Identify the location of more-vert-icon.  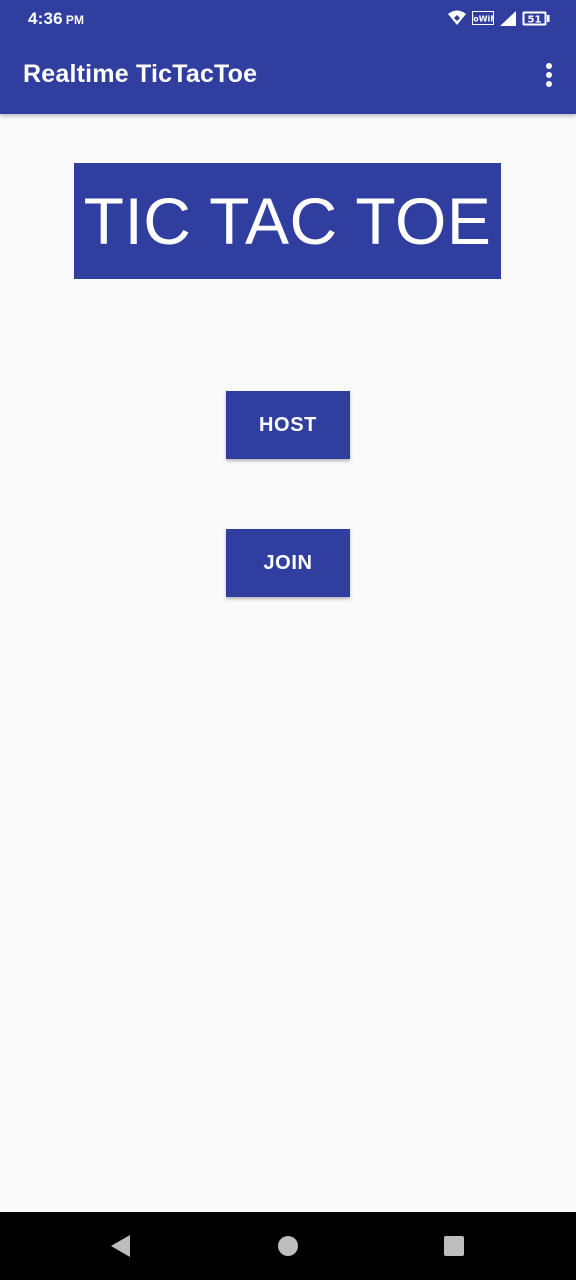
(549, 75).